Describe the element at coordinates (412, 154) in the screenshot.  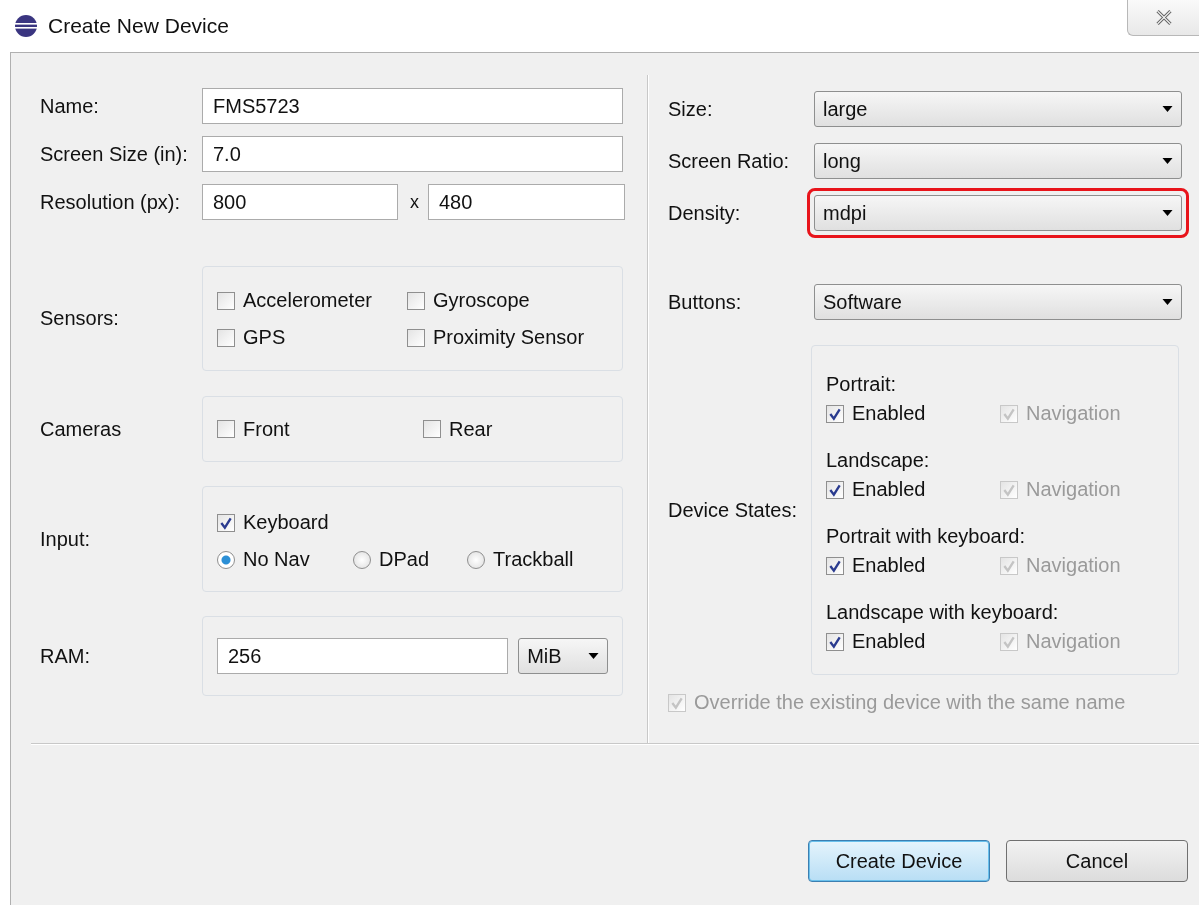
I see `screen-size-field: 7.0` at that location.